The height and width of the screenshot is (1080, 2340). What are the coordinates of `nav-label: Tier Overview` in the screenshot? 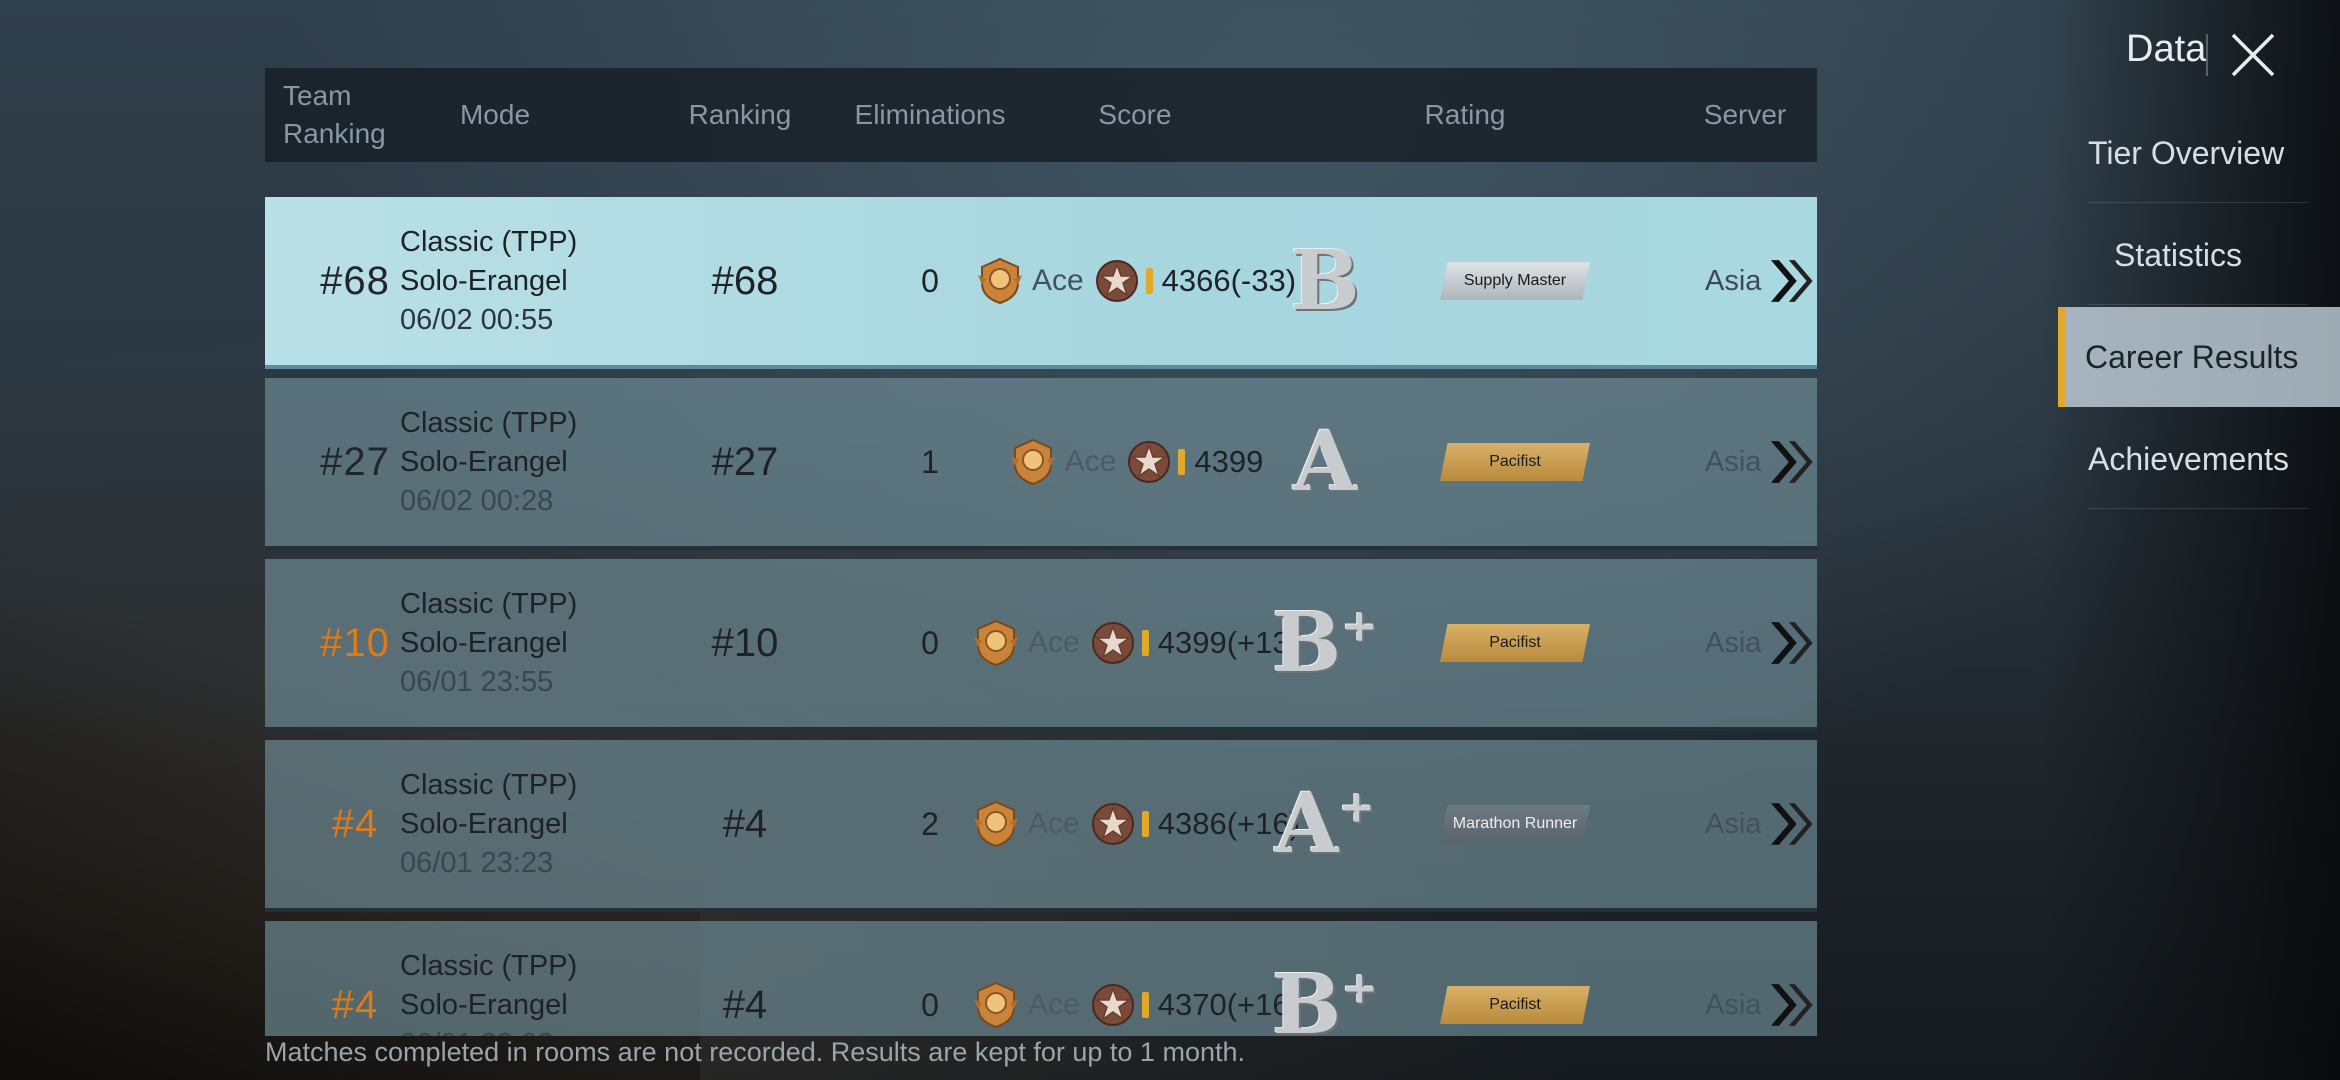 It's located at (2186, 152).